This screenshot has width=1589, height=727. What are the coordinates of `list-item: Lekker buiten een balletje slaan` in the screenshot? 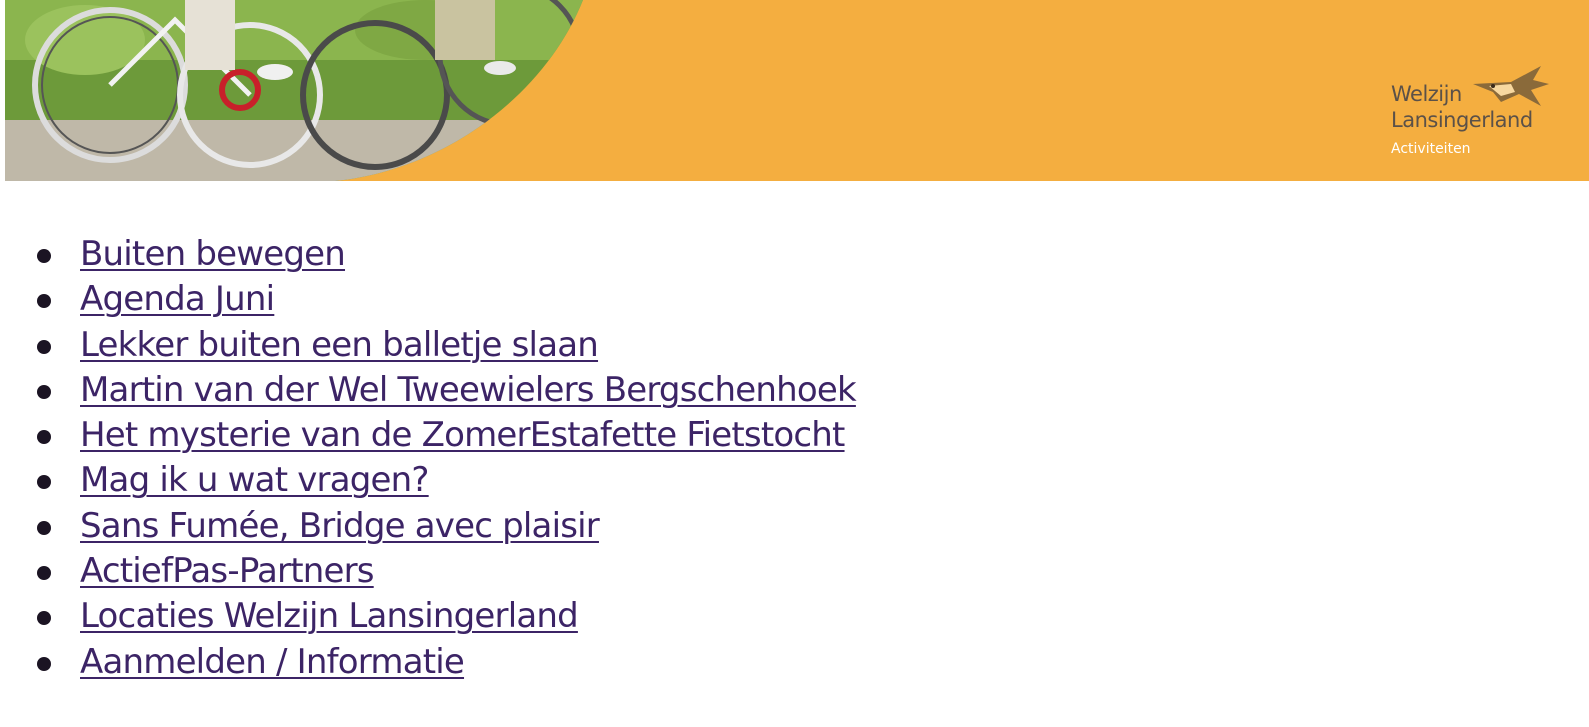 It's located at (446, 345).